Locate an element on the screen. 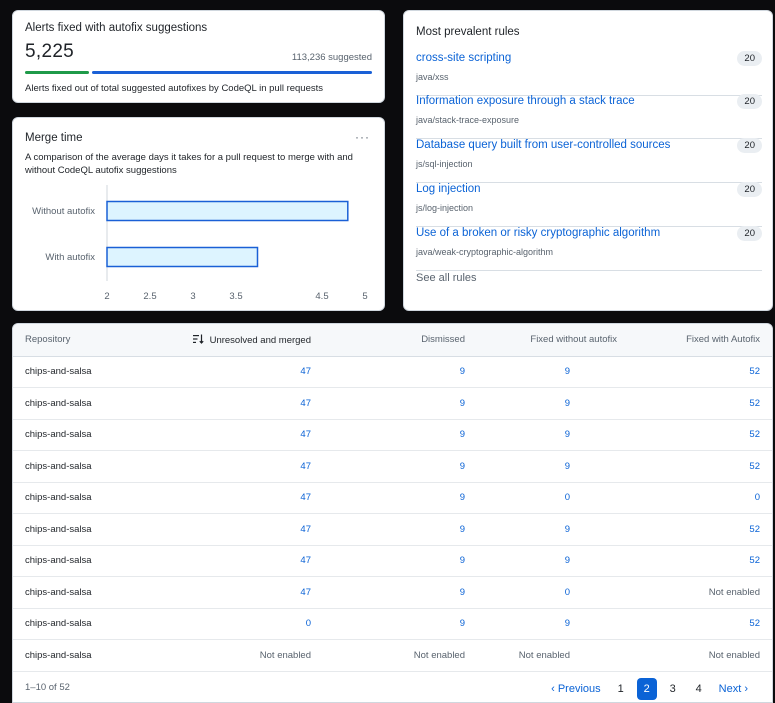  chart-x-tick-label: 3 is located at coordinates (192, 296).